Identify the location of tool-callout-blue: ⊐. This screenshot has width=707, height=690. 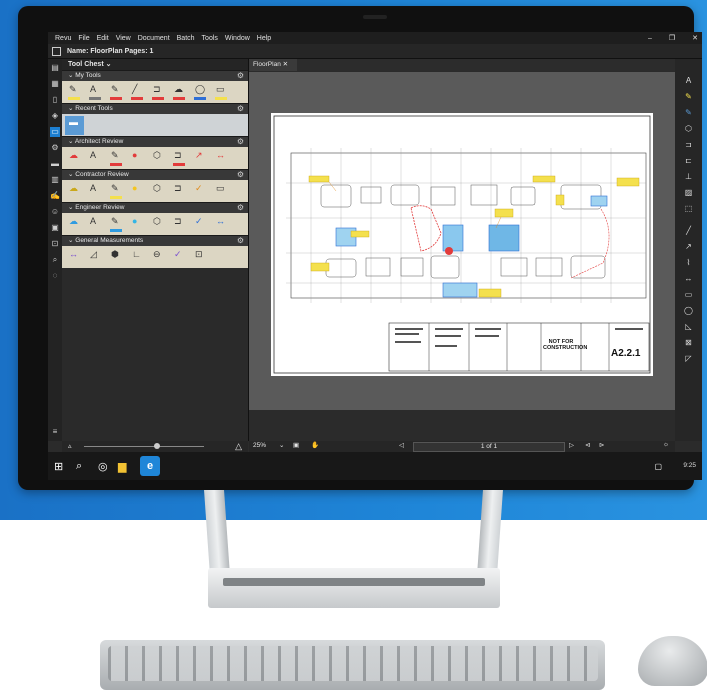
(179, 224).